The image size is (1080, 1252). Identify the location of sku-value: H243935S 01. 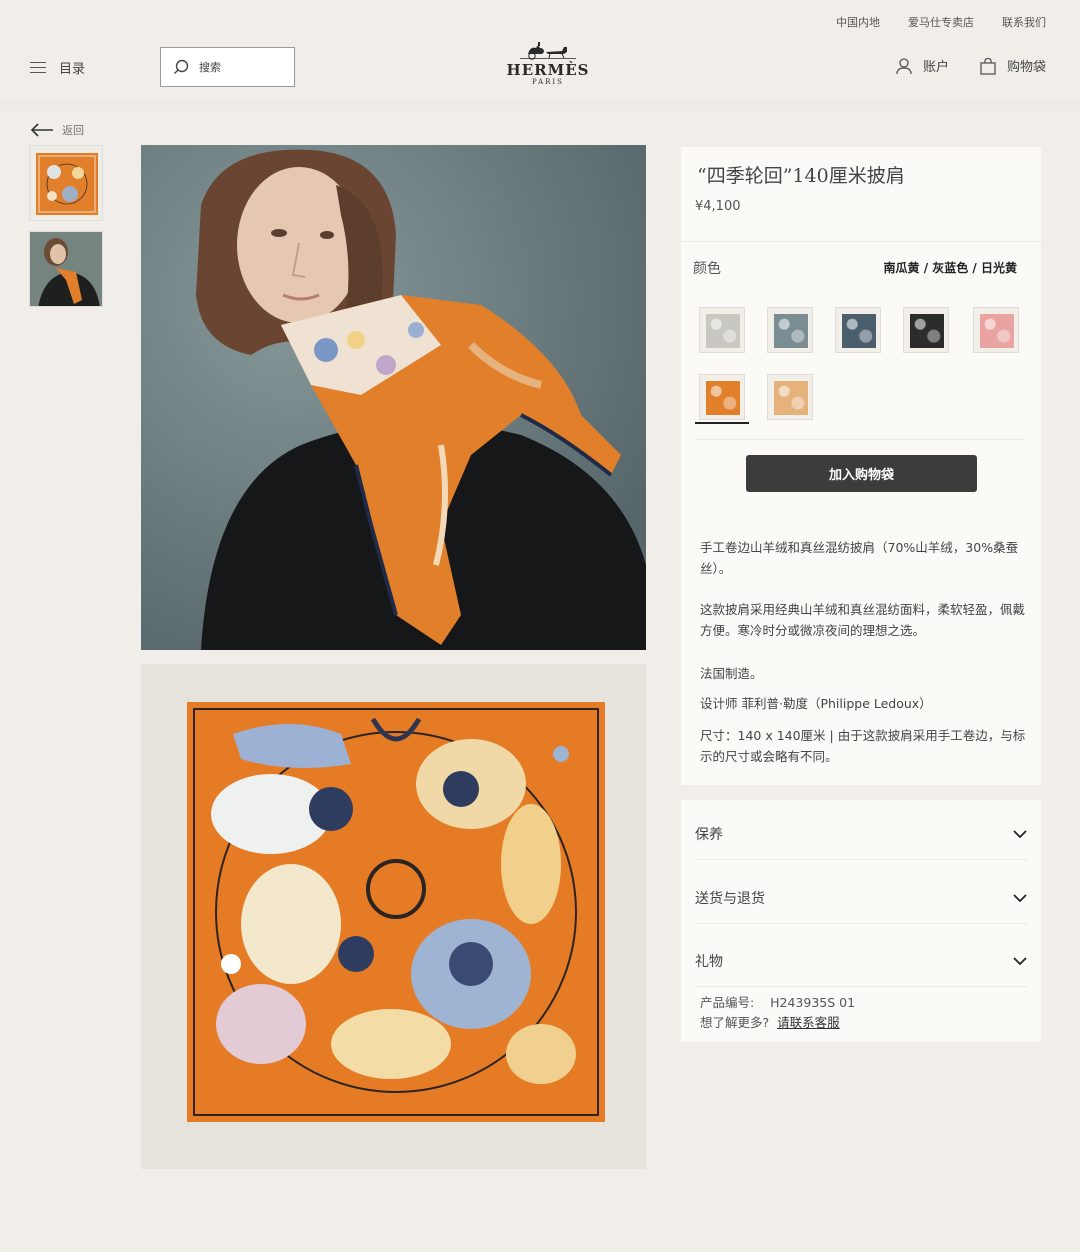
(813, 1002).